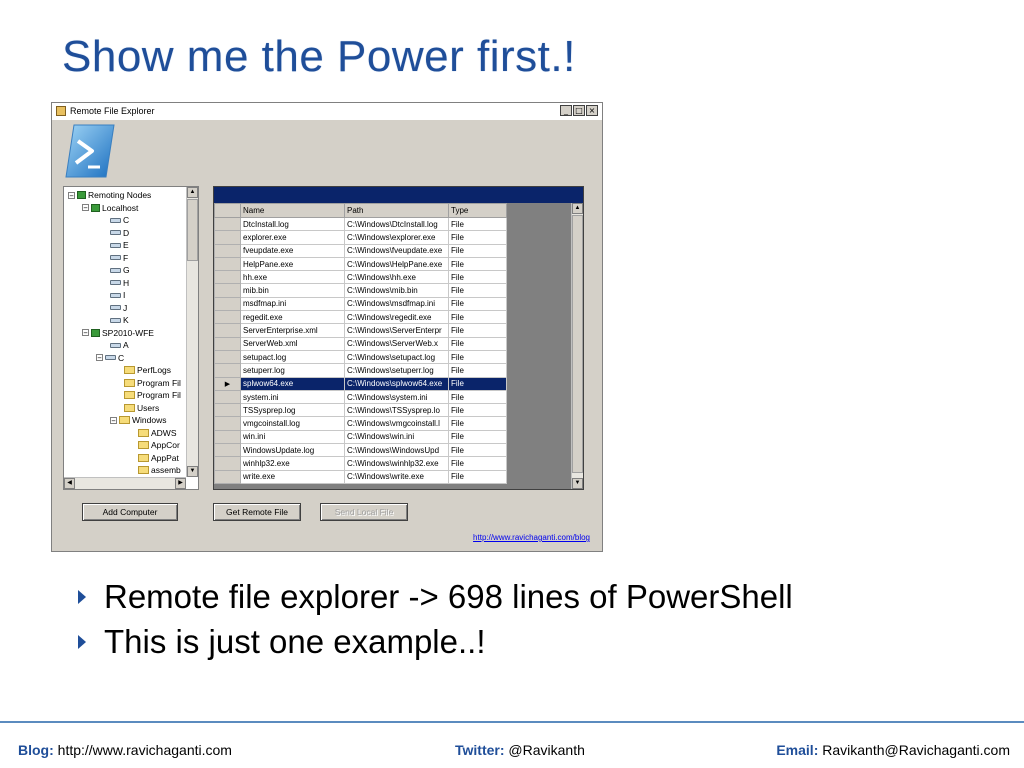  I want to click on cell-name: hh.exe, so click(292, 277).